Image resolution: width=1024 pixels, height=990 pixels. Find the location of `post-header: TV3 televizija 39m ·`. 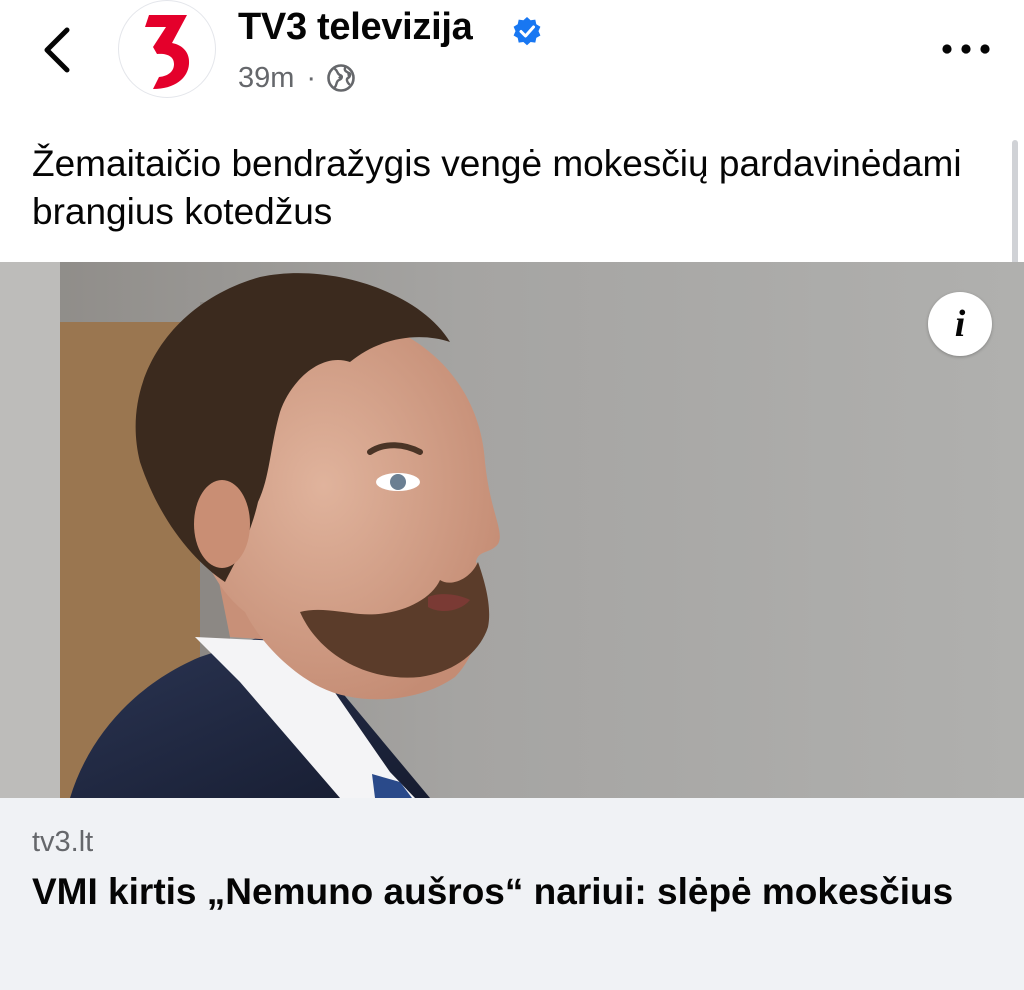

post-header: TV3 televizija 39m · is located at coordinates (512, 59).